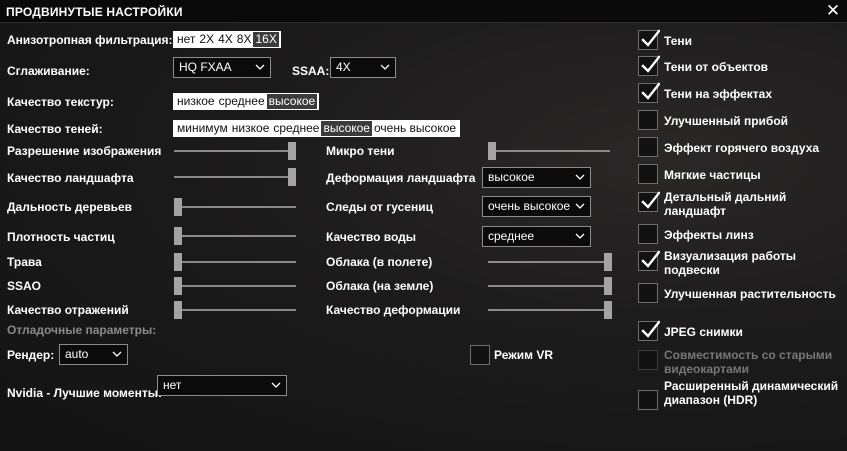 The width and height of the screenshot is (847, 451). What do you see at coordinates (726, 121) in the screenshot?
I see `option-label: Улучшенный прибой` at bounding box center [726, 121].